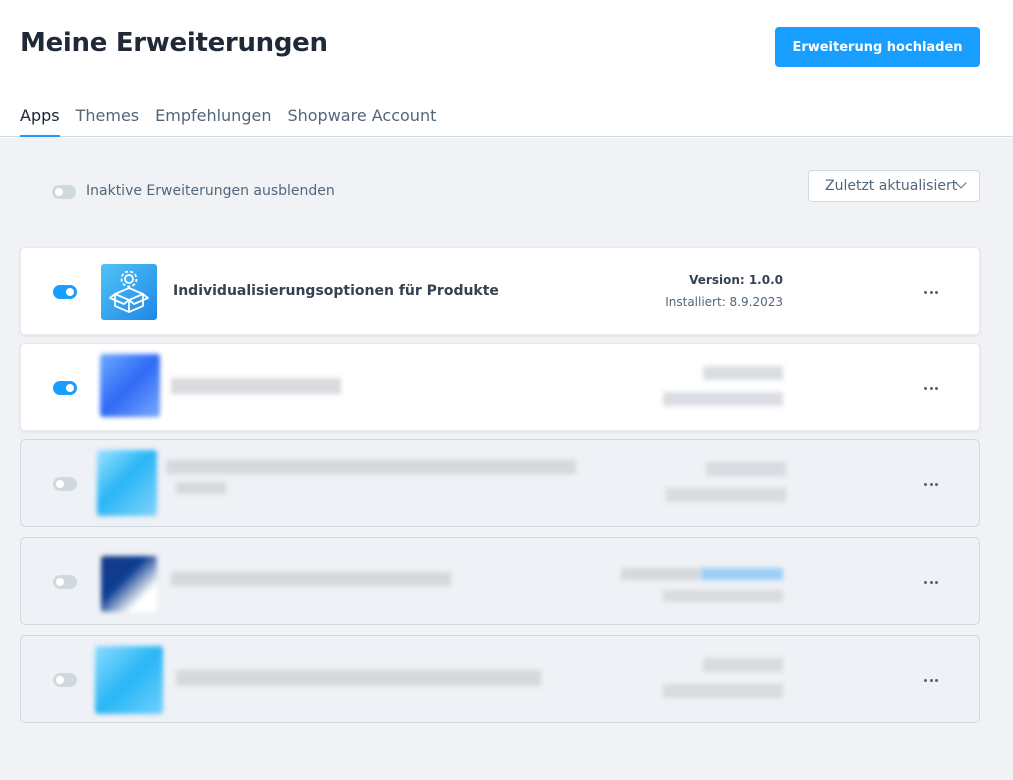 The width and height of the screenshot is (1013, 780). I want to click on extension-installed-date: Installiert: 8.9.2023, so click(724, 302).